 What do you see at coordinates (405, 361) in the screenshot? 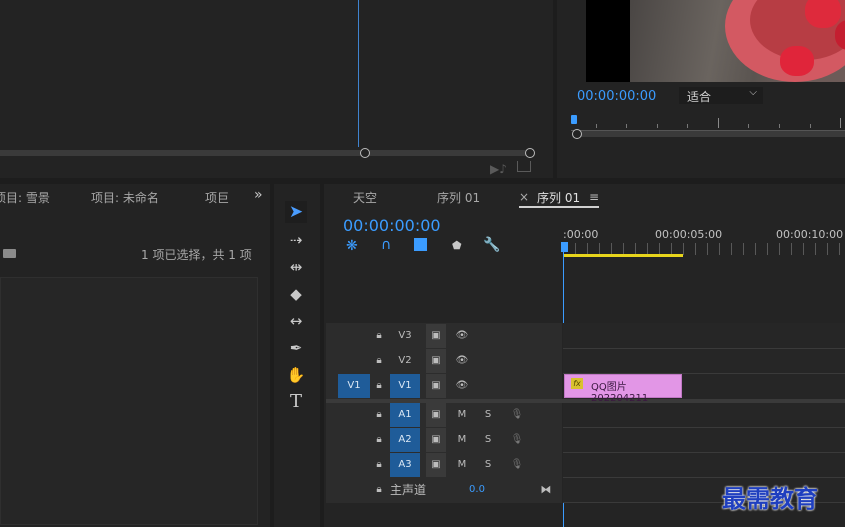
I see `track-name: V2` at bounding box center [405, 361].